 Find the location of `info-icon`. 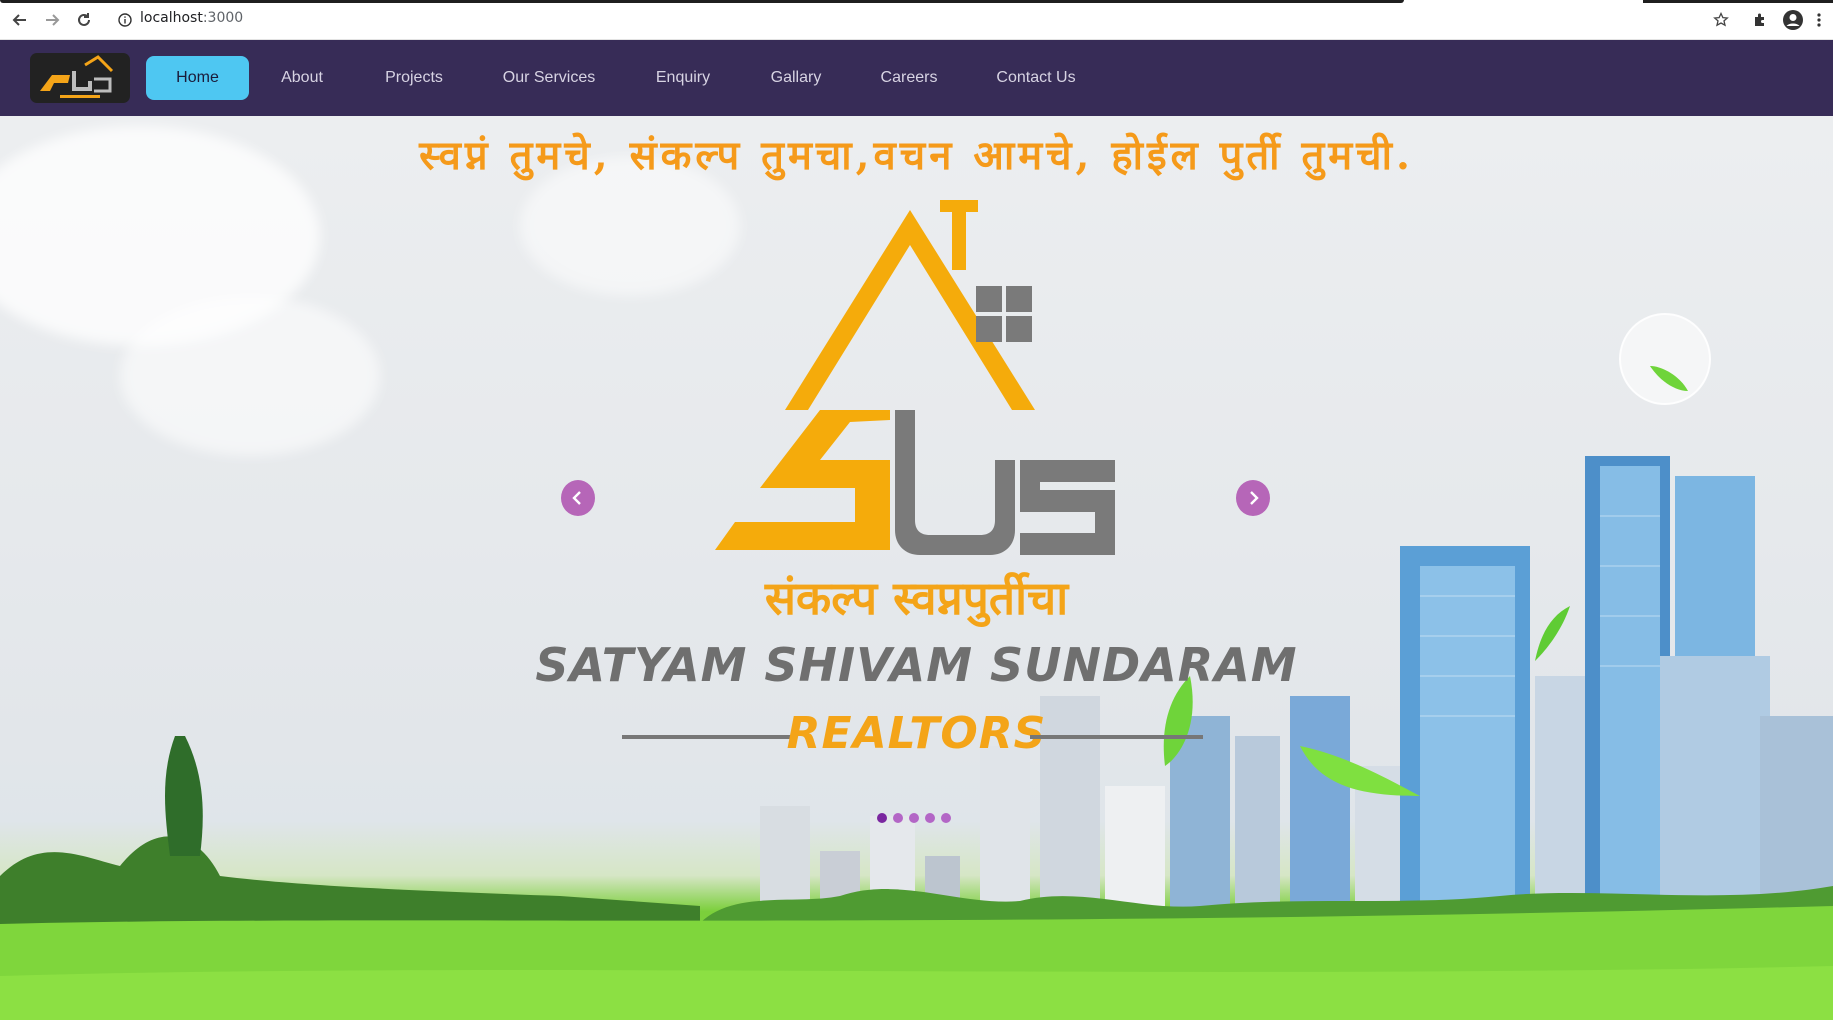

info-icon is located at coordinates (125, 20).